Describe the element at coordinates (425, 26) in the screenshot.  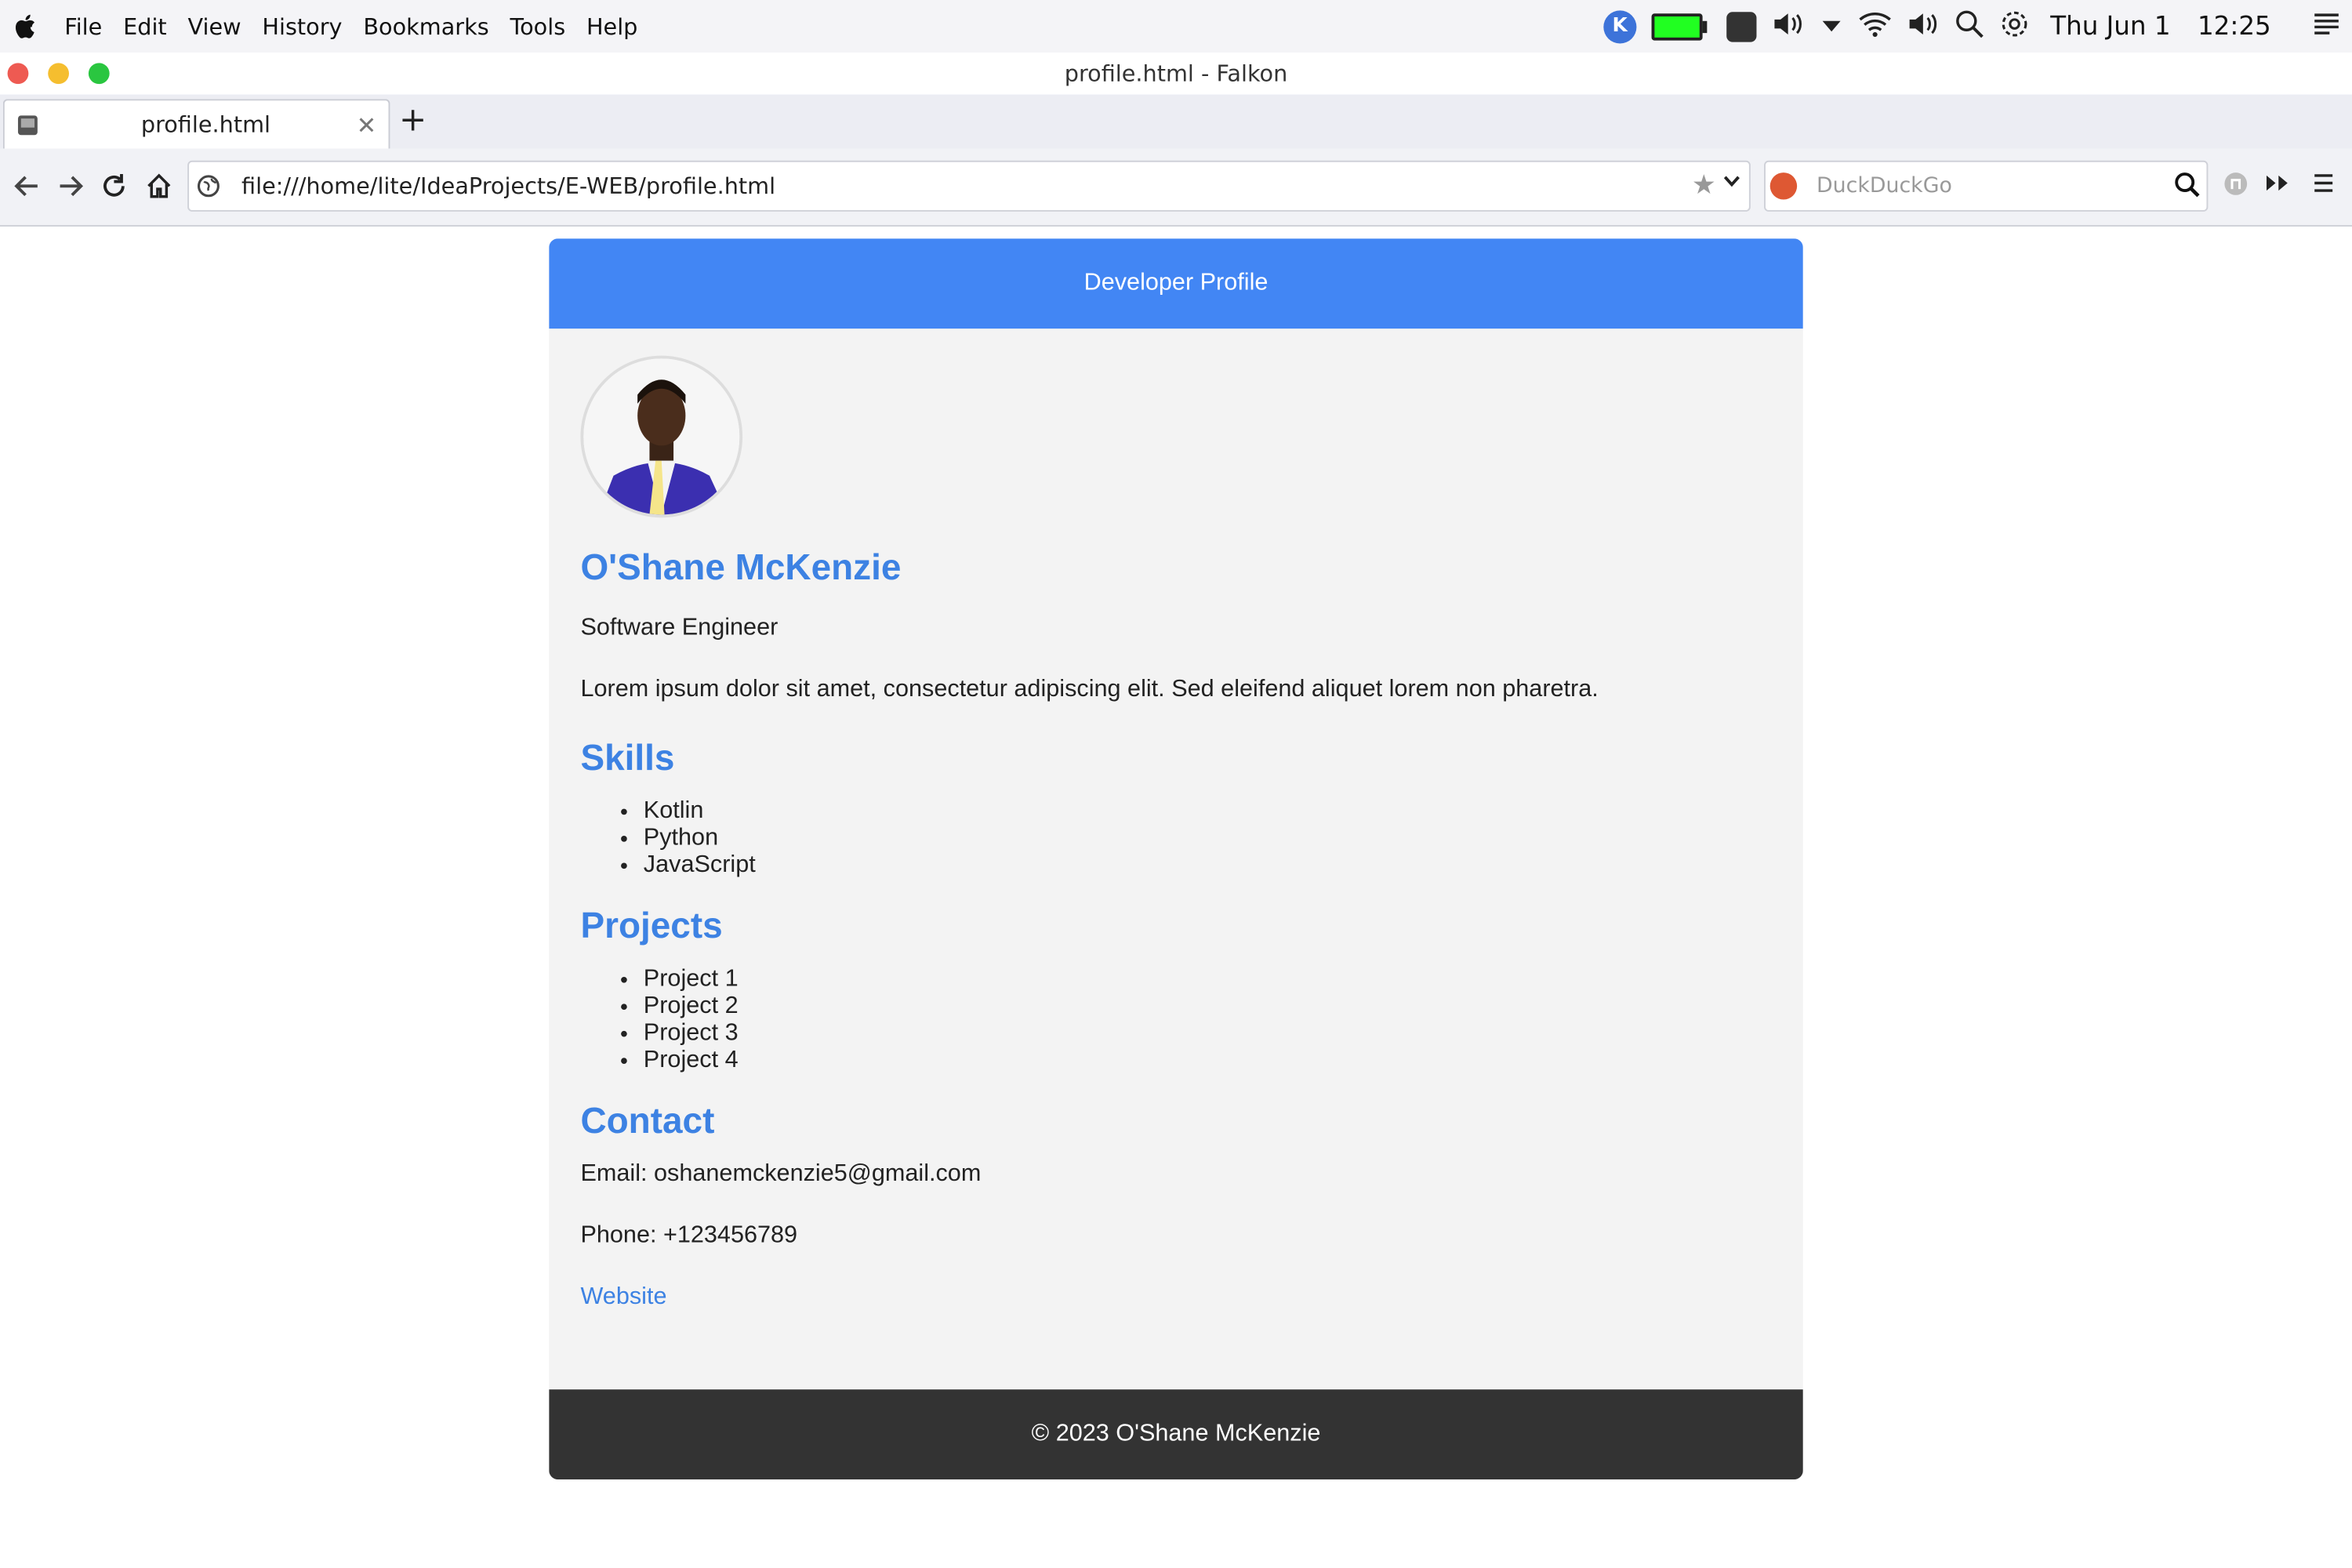
I see `menu-bookmarks: Bookmarks` at that location.